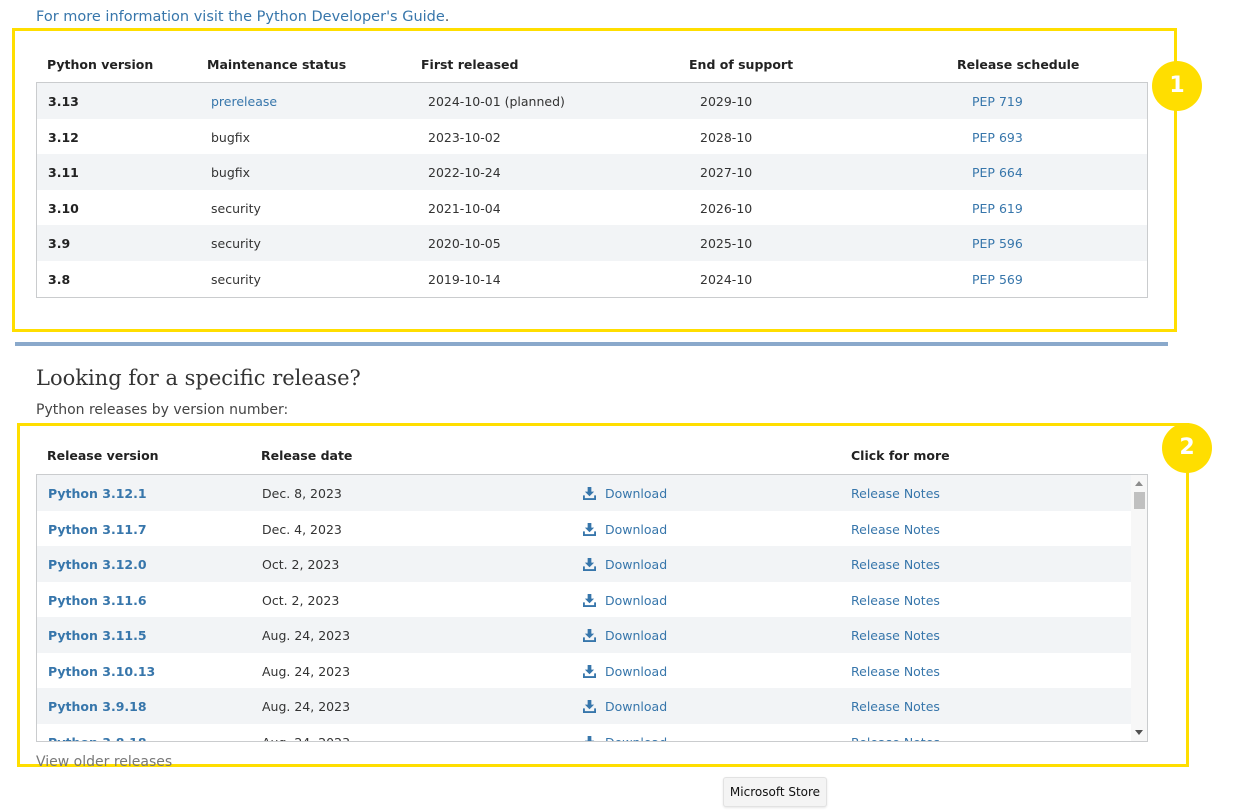 The image size is (1256, 812). Describe the element at coordinates (1139, 732) in the screenshot. I see `scroll-down-arrow-icon` at that location.